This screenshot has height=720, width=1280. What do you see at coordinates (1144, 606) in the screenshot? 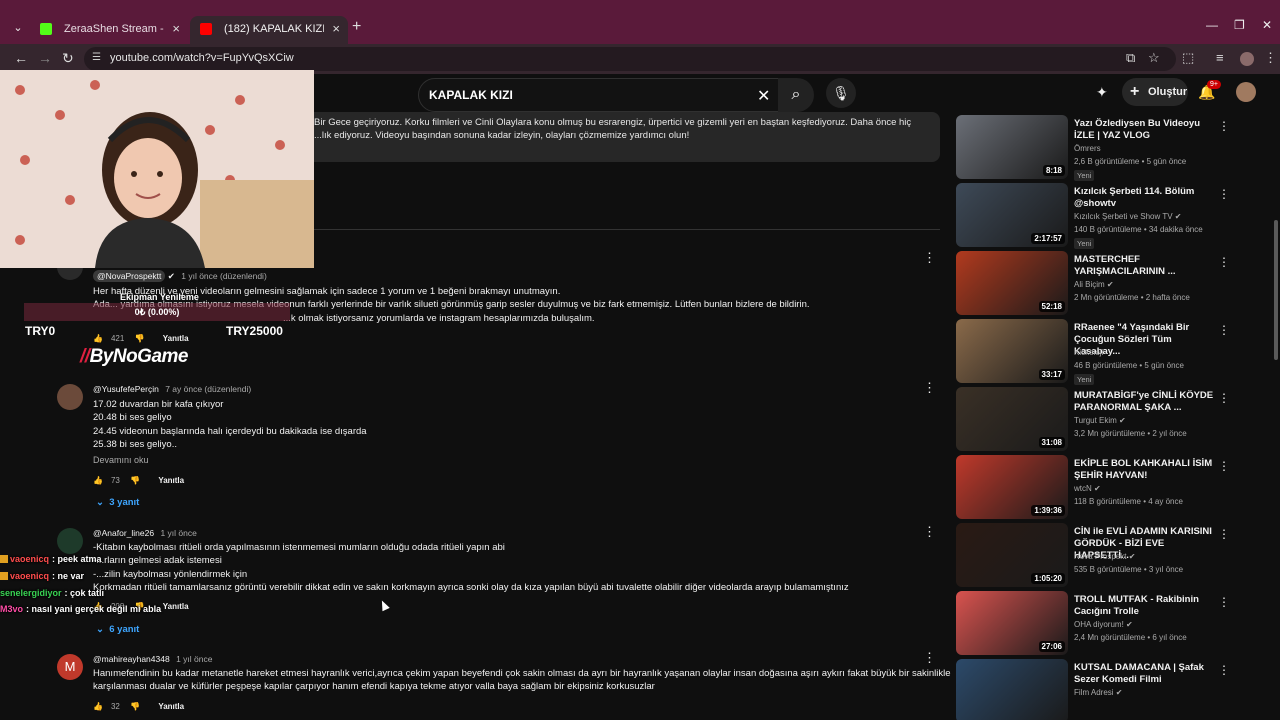
I see `video-title: TROLL MUTFAK - Rakibinin Cacığını Trolle` at bounding box center [1144, 606].